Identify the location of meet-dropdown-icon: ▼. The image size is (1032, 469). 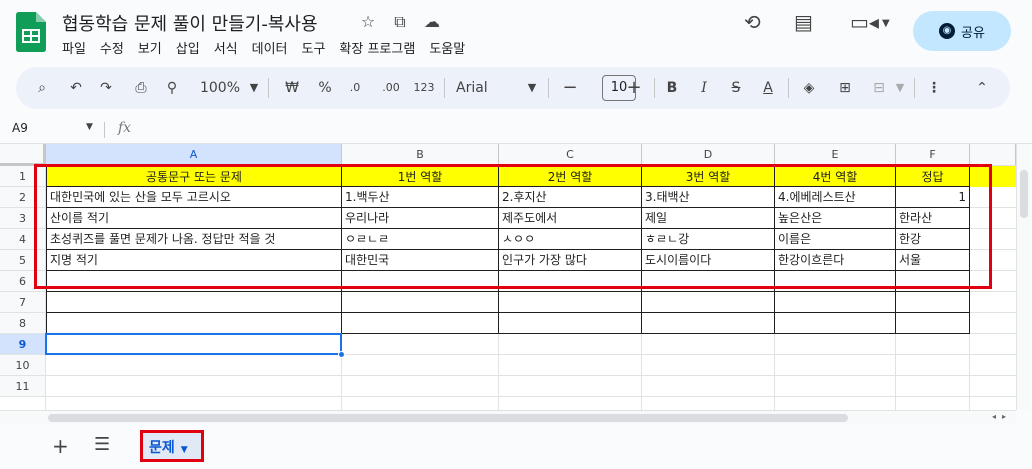
(886, 23).